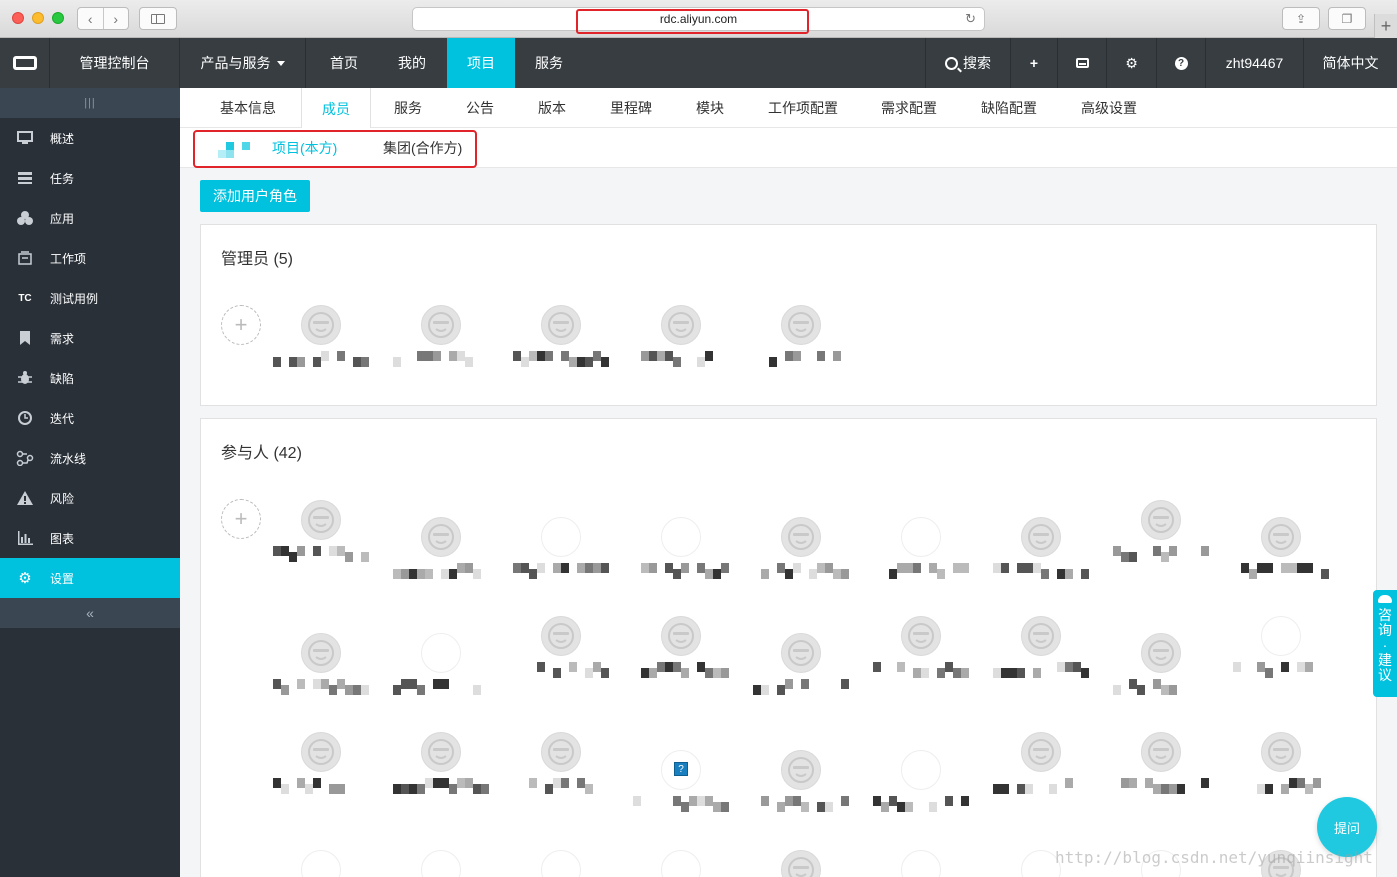 Image resolution: width=1397 pixels, height=877 pixels. I want to click on watermark: http://blog.csdn.net/yunqiinsight, so click(1214, 857).